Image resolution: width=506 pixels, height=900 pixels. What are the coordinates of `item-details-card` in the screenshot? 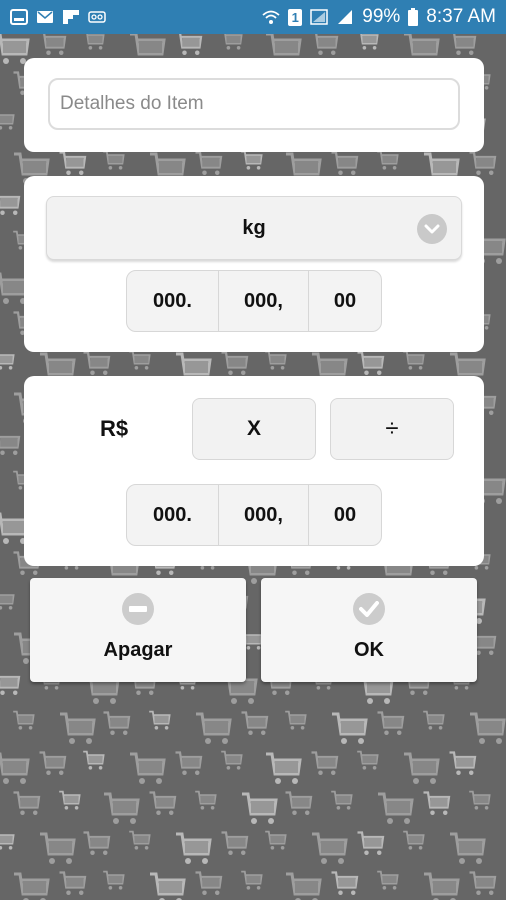 It's located at (254, 105).